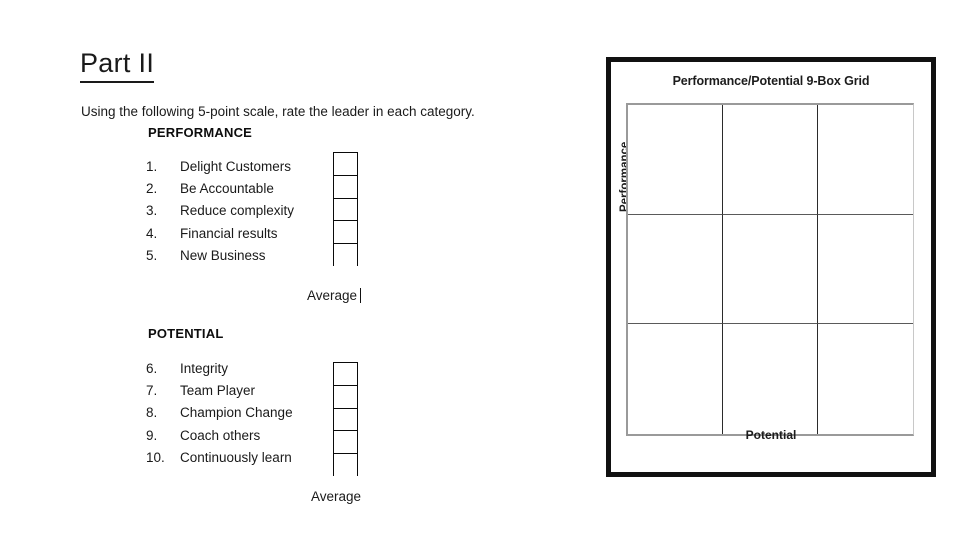 This screenshot has height=540, width=960. What do you see at coordinates (771, 81) in the screenshot?
I see `nine-box-grid-title: Performance/Potential 9-Box Grid` at bounding box center [771, 81].